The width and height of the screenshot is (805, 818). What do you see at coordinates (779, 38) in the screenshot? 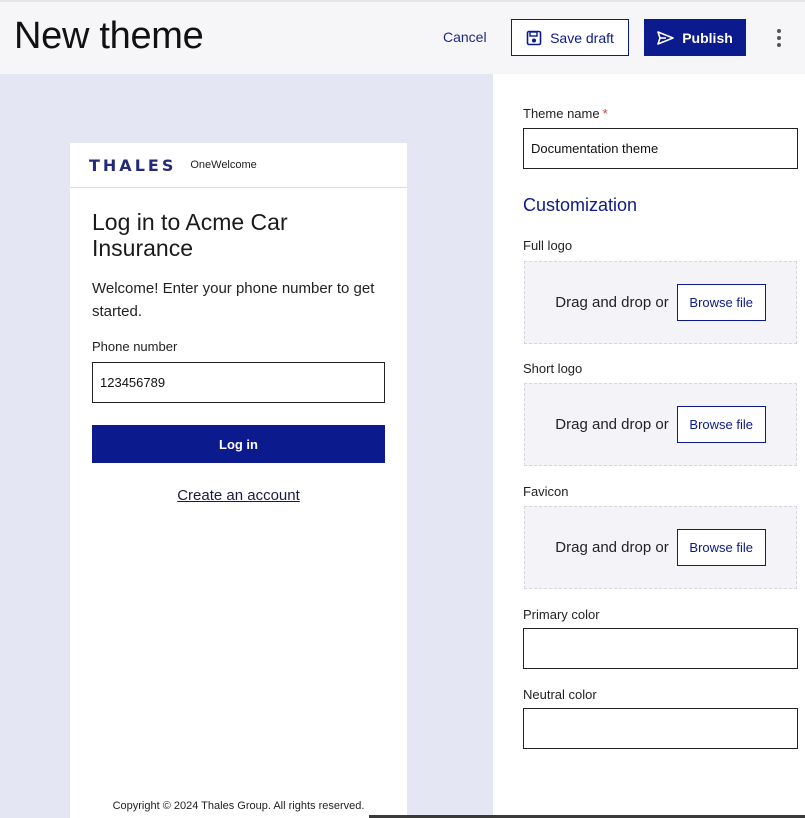
I see `more-options-icon` at bounding box center [779, 38].